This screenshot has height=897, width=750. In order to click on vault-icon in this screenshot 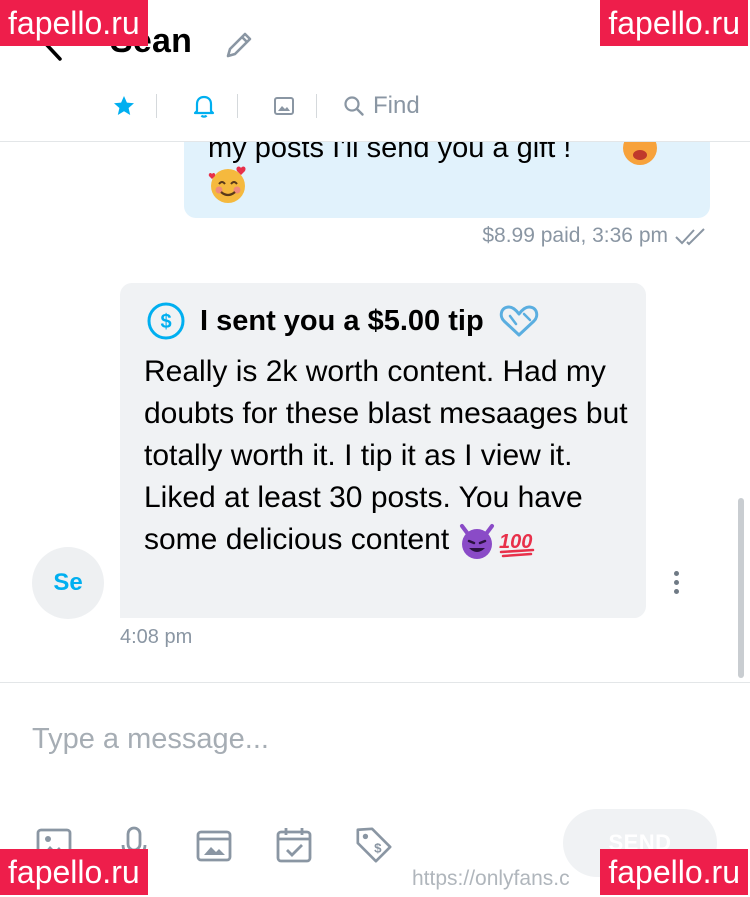, I will do `click(214, 846)`.